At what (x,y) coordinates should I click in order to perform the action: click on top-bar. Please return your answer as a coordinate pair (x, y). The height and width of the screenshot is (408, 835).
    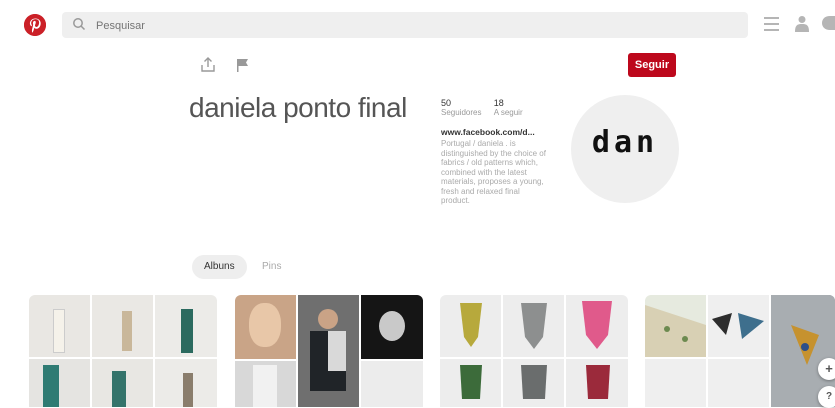
    Looking at the image, I should click on (417, 25).